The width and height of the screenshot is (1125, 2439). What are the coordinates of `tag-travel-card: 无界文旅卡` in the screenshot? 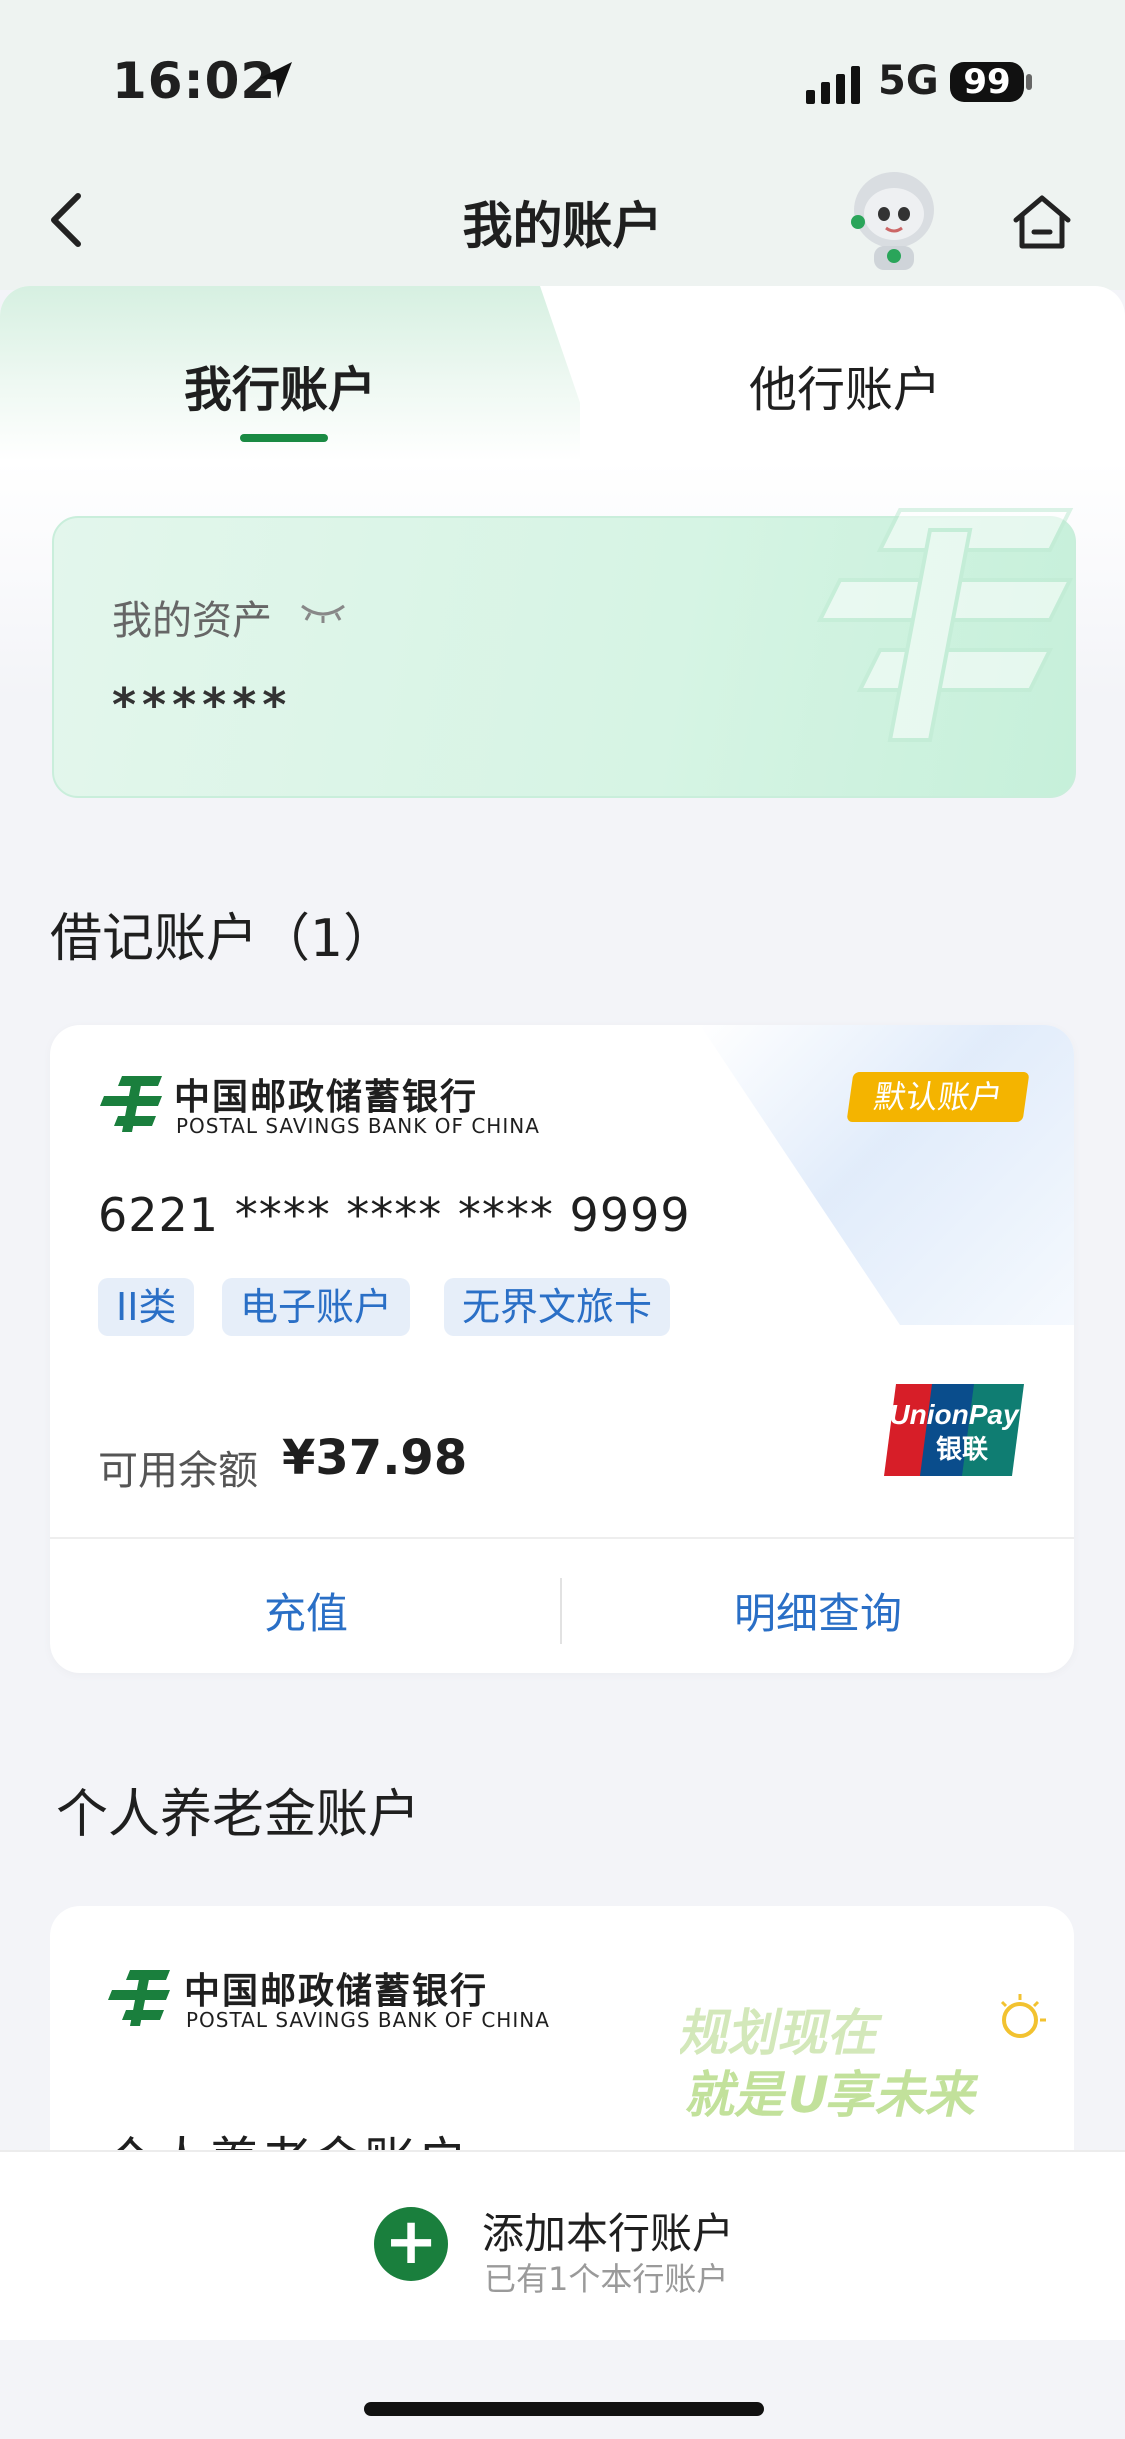 It's located at (557, 1307).